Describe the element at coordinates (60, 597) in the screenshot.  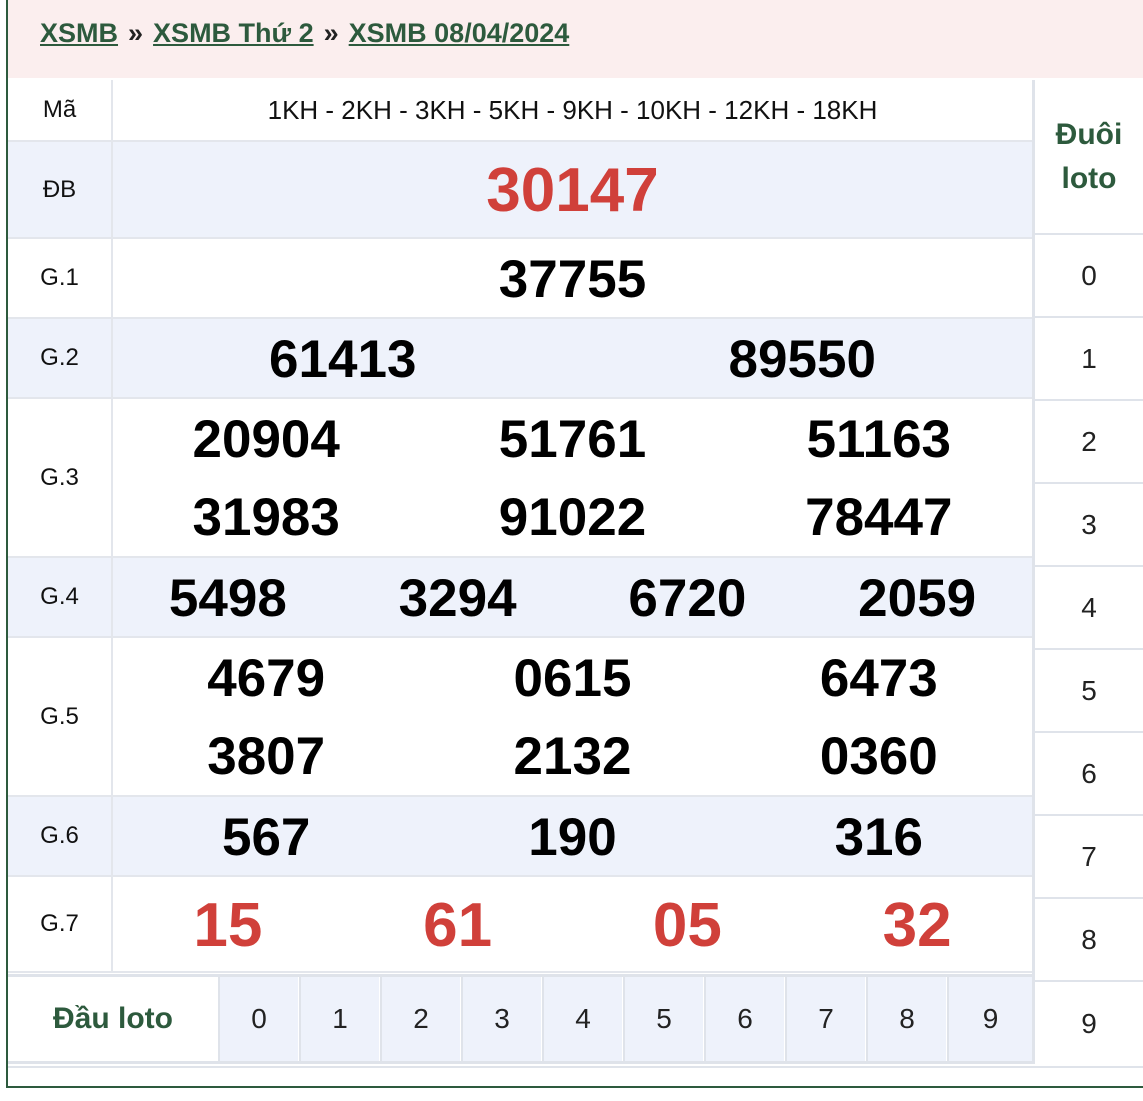
I see `prize-label-g4: G.4` at that location.